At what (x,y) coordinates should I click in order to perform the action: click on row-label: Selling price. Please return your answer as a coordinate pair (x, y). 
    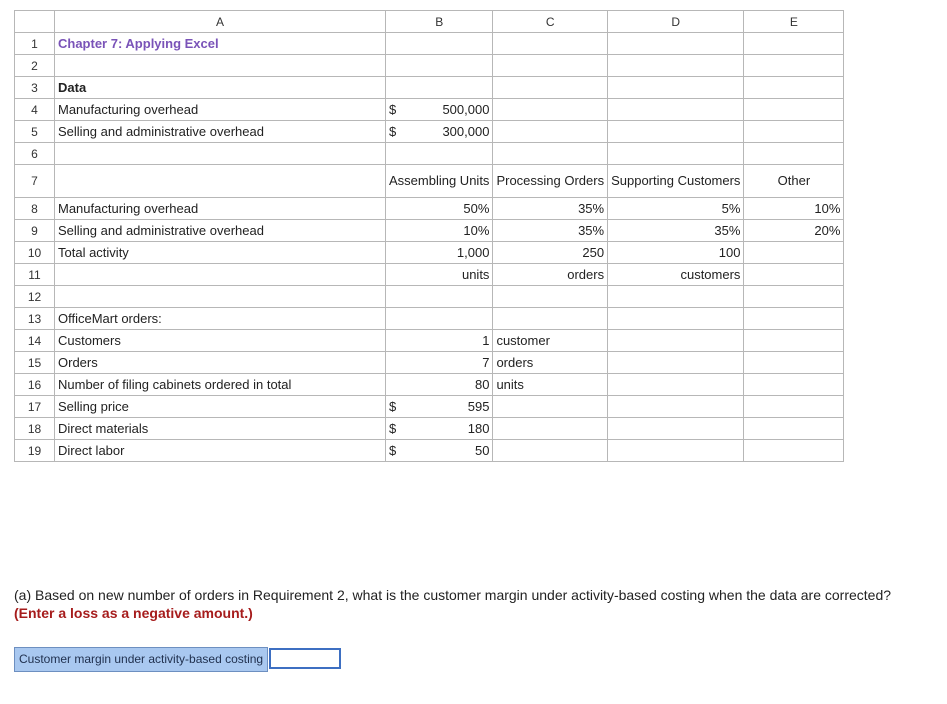
    Looking at the image, I should click on (220, 406).